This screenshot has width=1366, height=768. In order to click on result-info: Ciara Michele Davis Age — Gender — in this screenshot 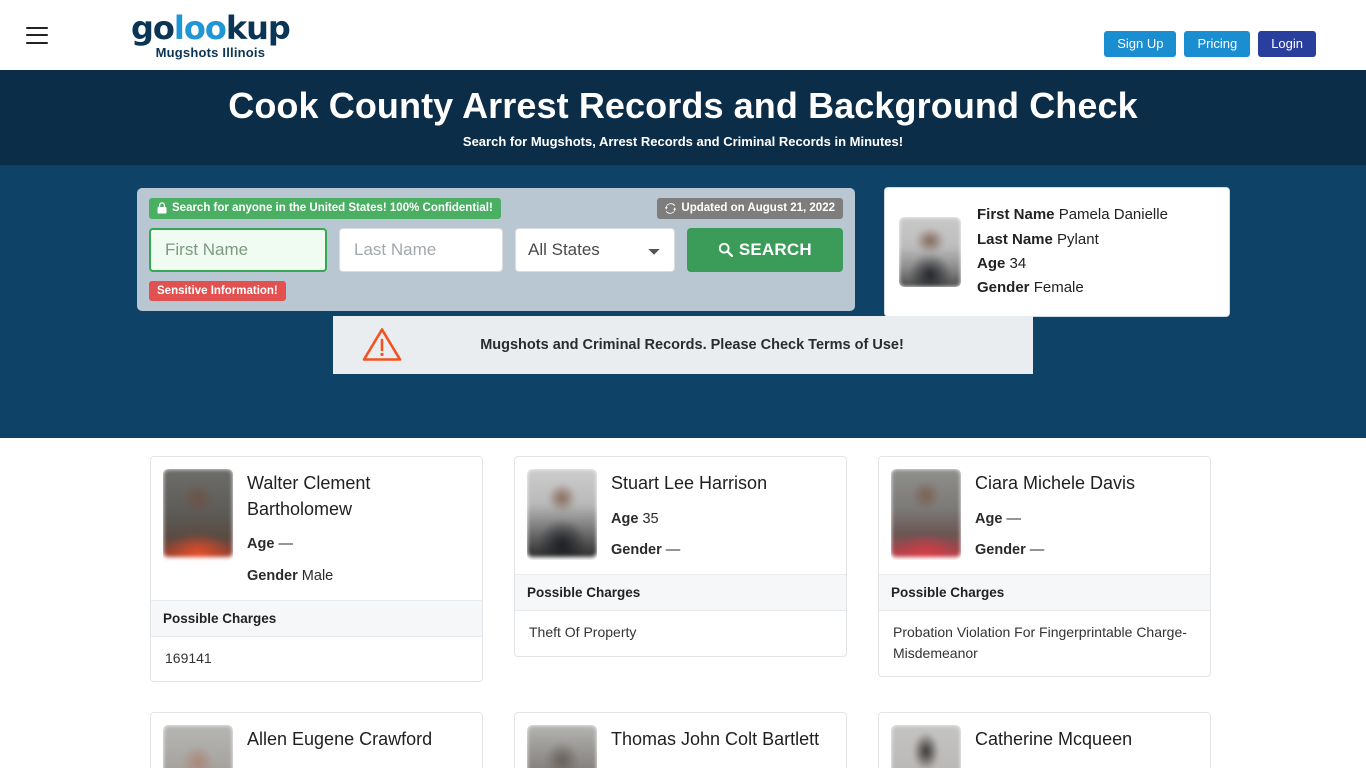, I will do `click(1055, 514)`.